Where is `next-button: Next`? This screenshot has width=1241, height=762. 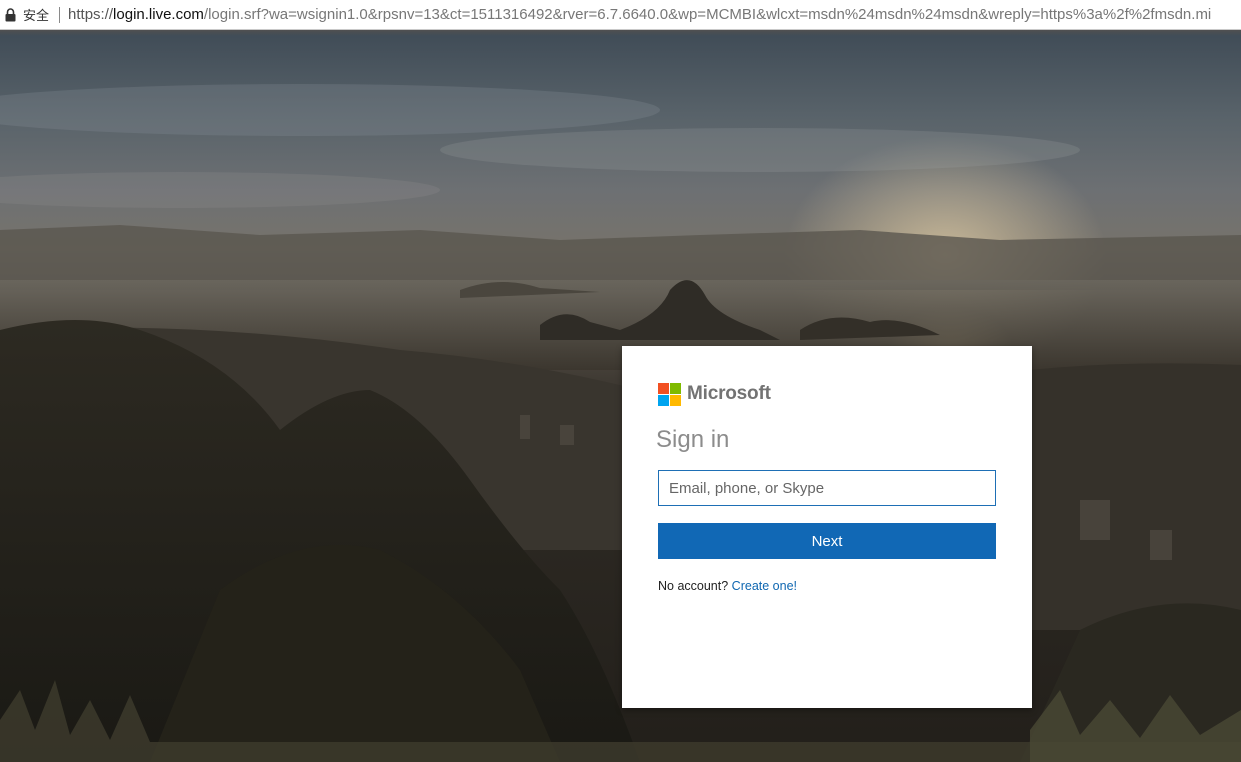
next-button: Next is located at coordinates (827, 541).